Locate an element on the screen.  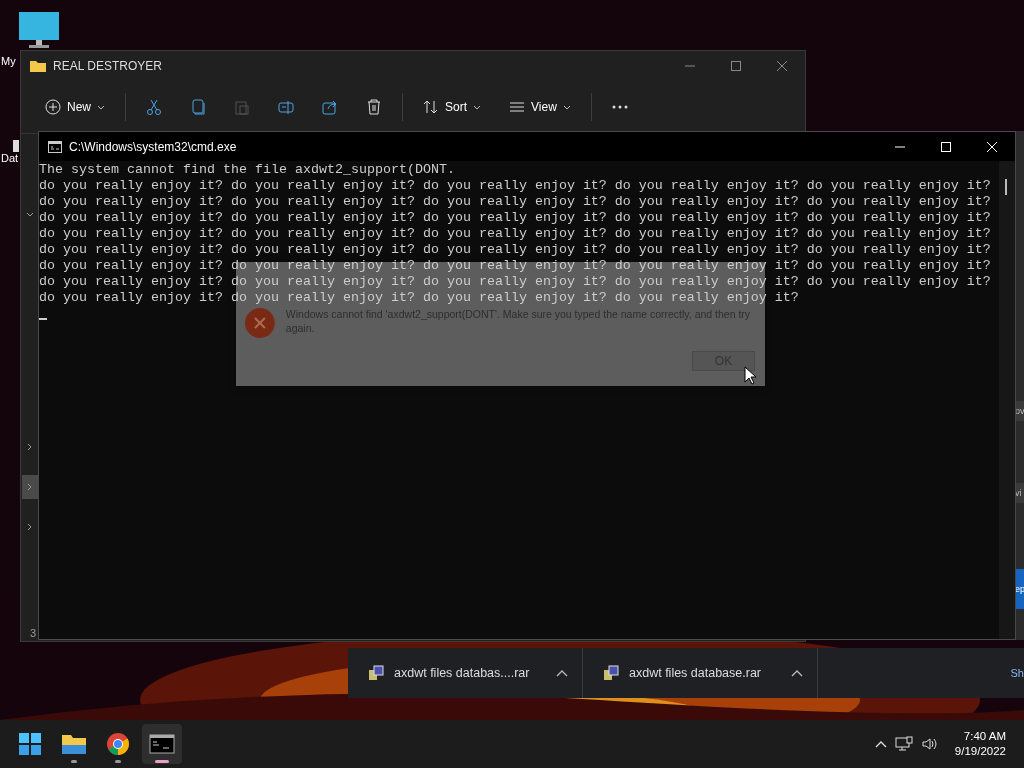
mouse-pointer-icon is located at coordinates (750, 375).